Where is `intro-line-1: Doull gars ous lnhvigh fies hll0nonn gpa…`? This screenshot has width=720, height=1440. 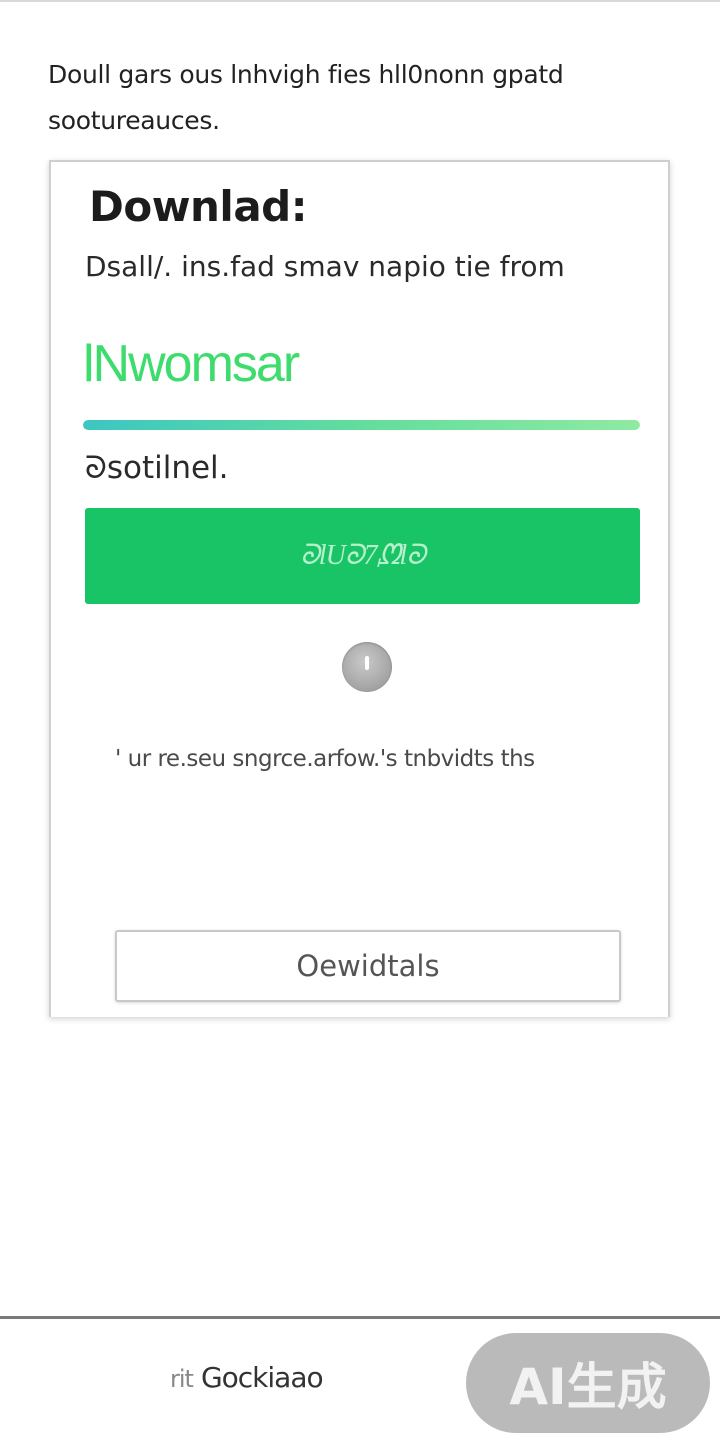
intro-line-1: Doull gars ous lnhvigh fies hll0nonn gpa… is located at coordinates (306, 74).